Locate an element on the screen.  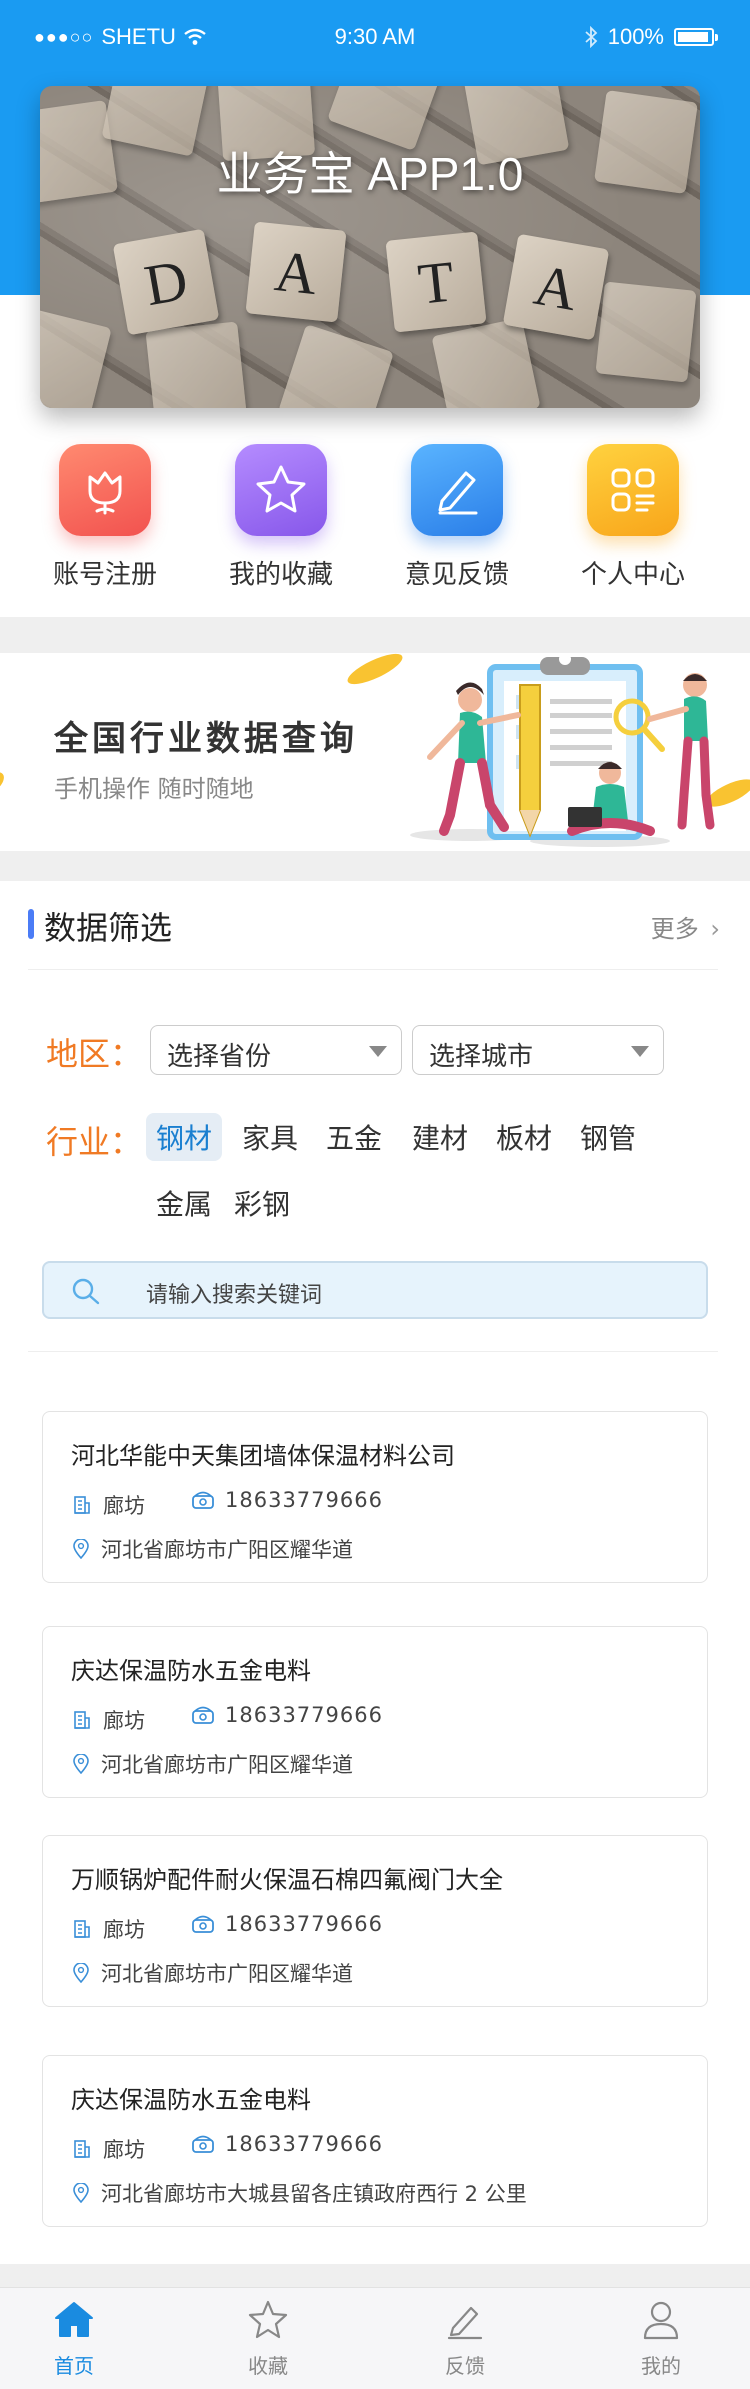
tab-label: 反馈 is located at coordinates (465, 2366).